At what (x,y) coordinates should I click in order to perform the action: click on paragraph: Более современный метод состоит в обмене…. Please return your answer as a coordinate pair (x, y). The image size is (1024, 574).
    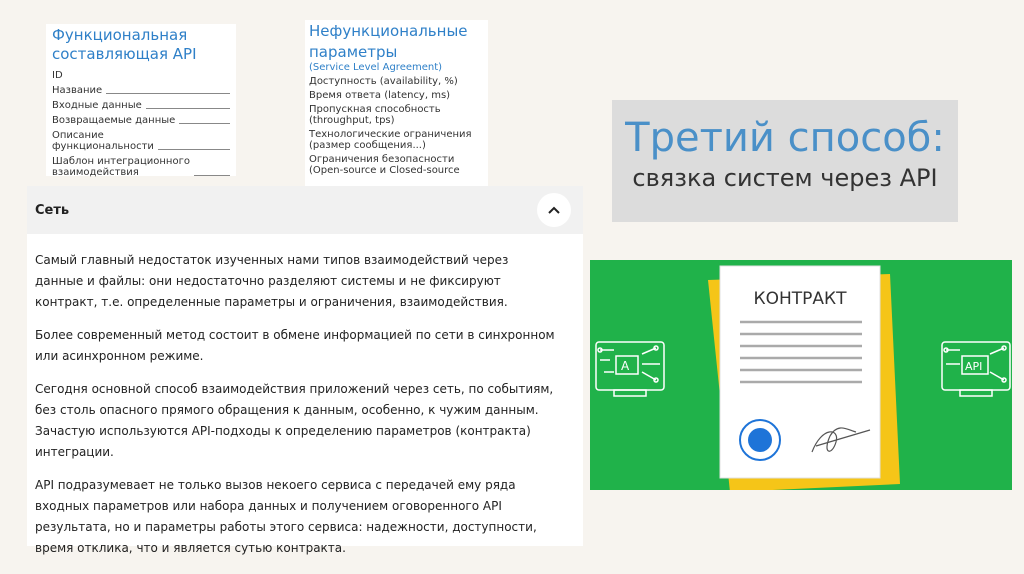
    Looking at the image, I should click on (295, 345).